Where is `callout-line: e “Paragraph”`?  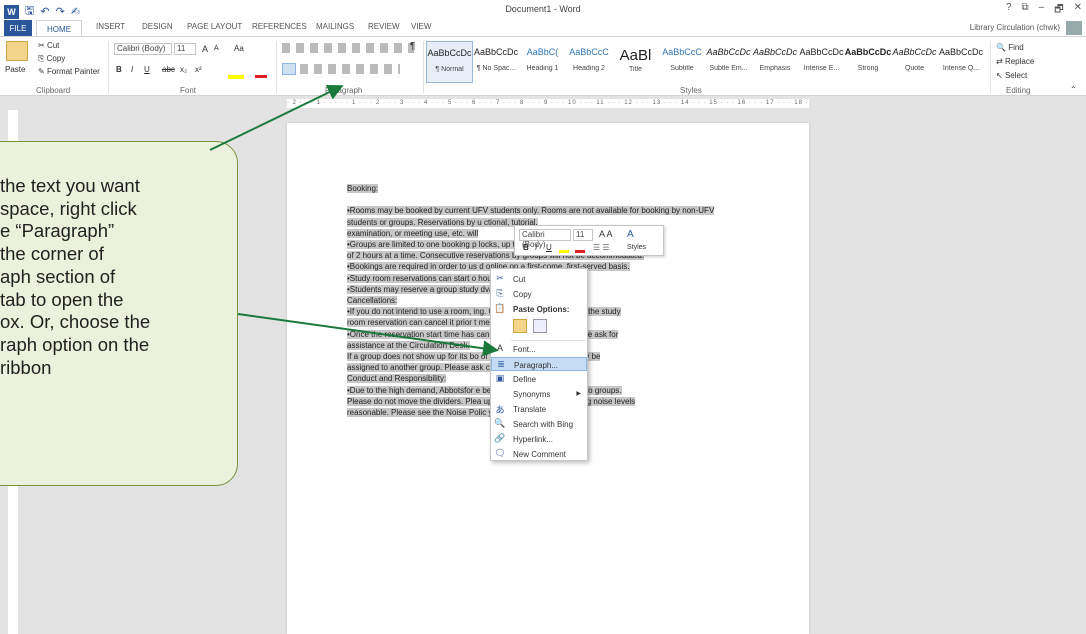 callout-line: e “Paragraph” is located at coordinates (57, 231).